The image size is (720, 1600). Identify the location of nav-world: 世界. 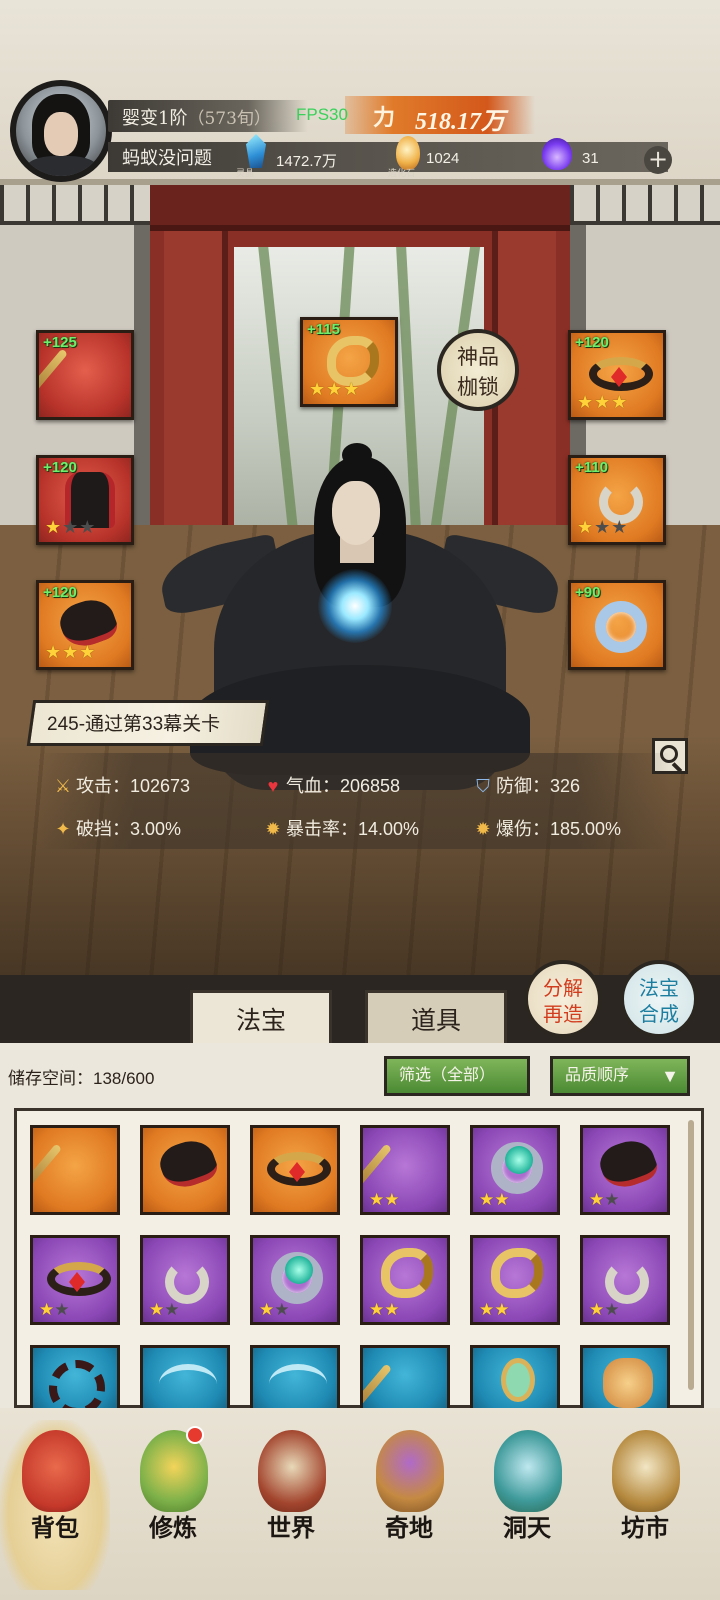
(291, 1505).